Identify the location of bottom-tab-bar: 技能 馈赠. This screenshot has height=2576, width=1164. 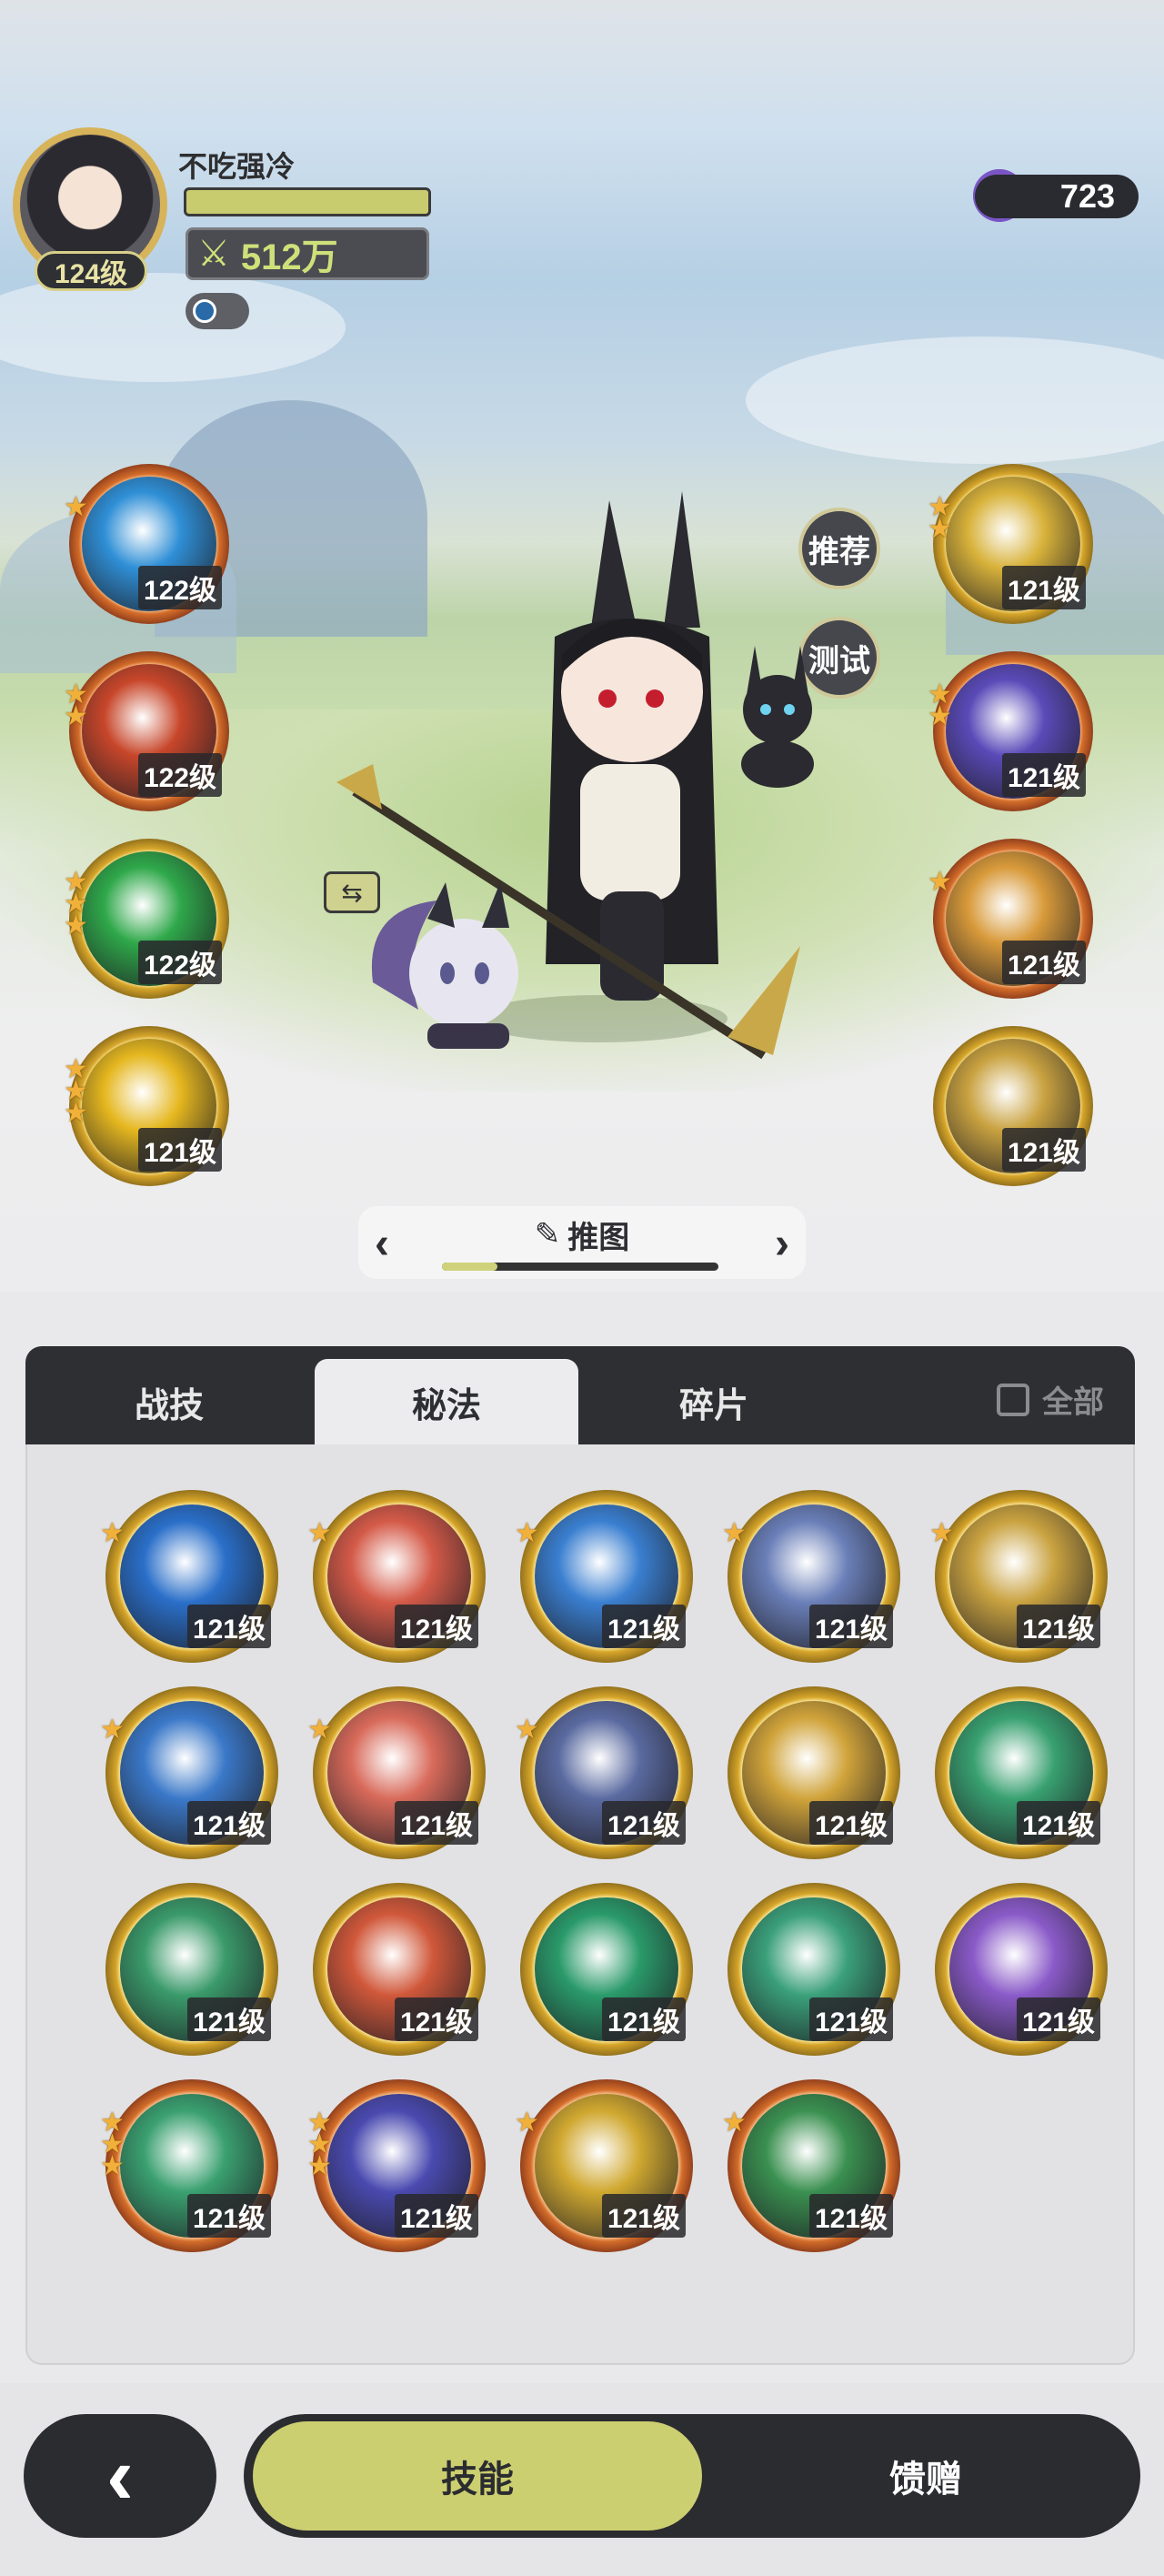
(692, 2476).